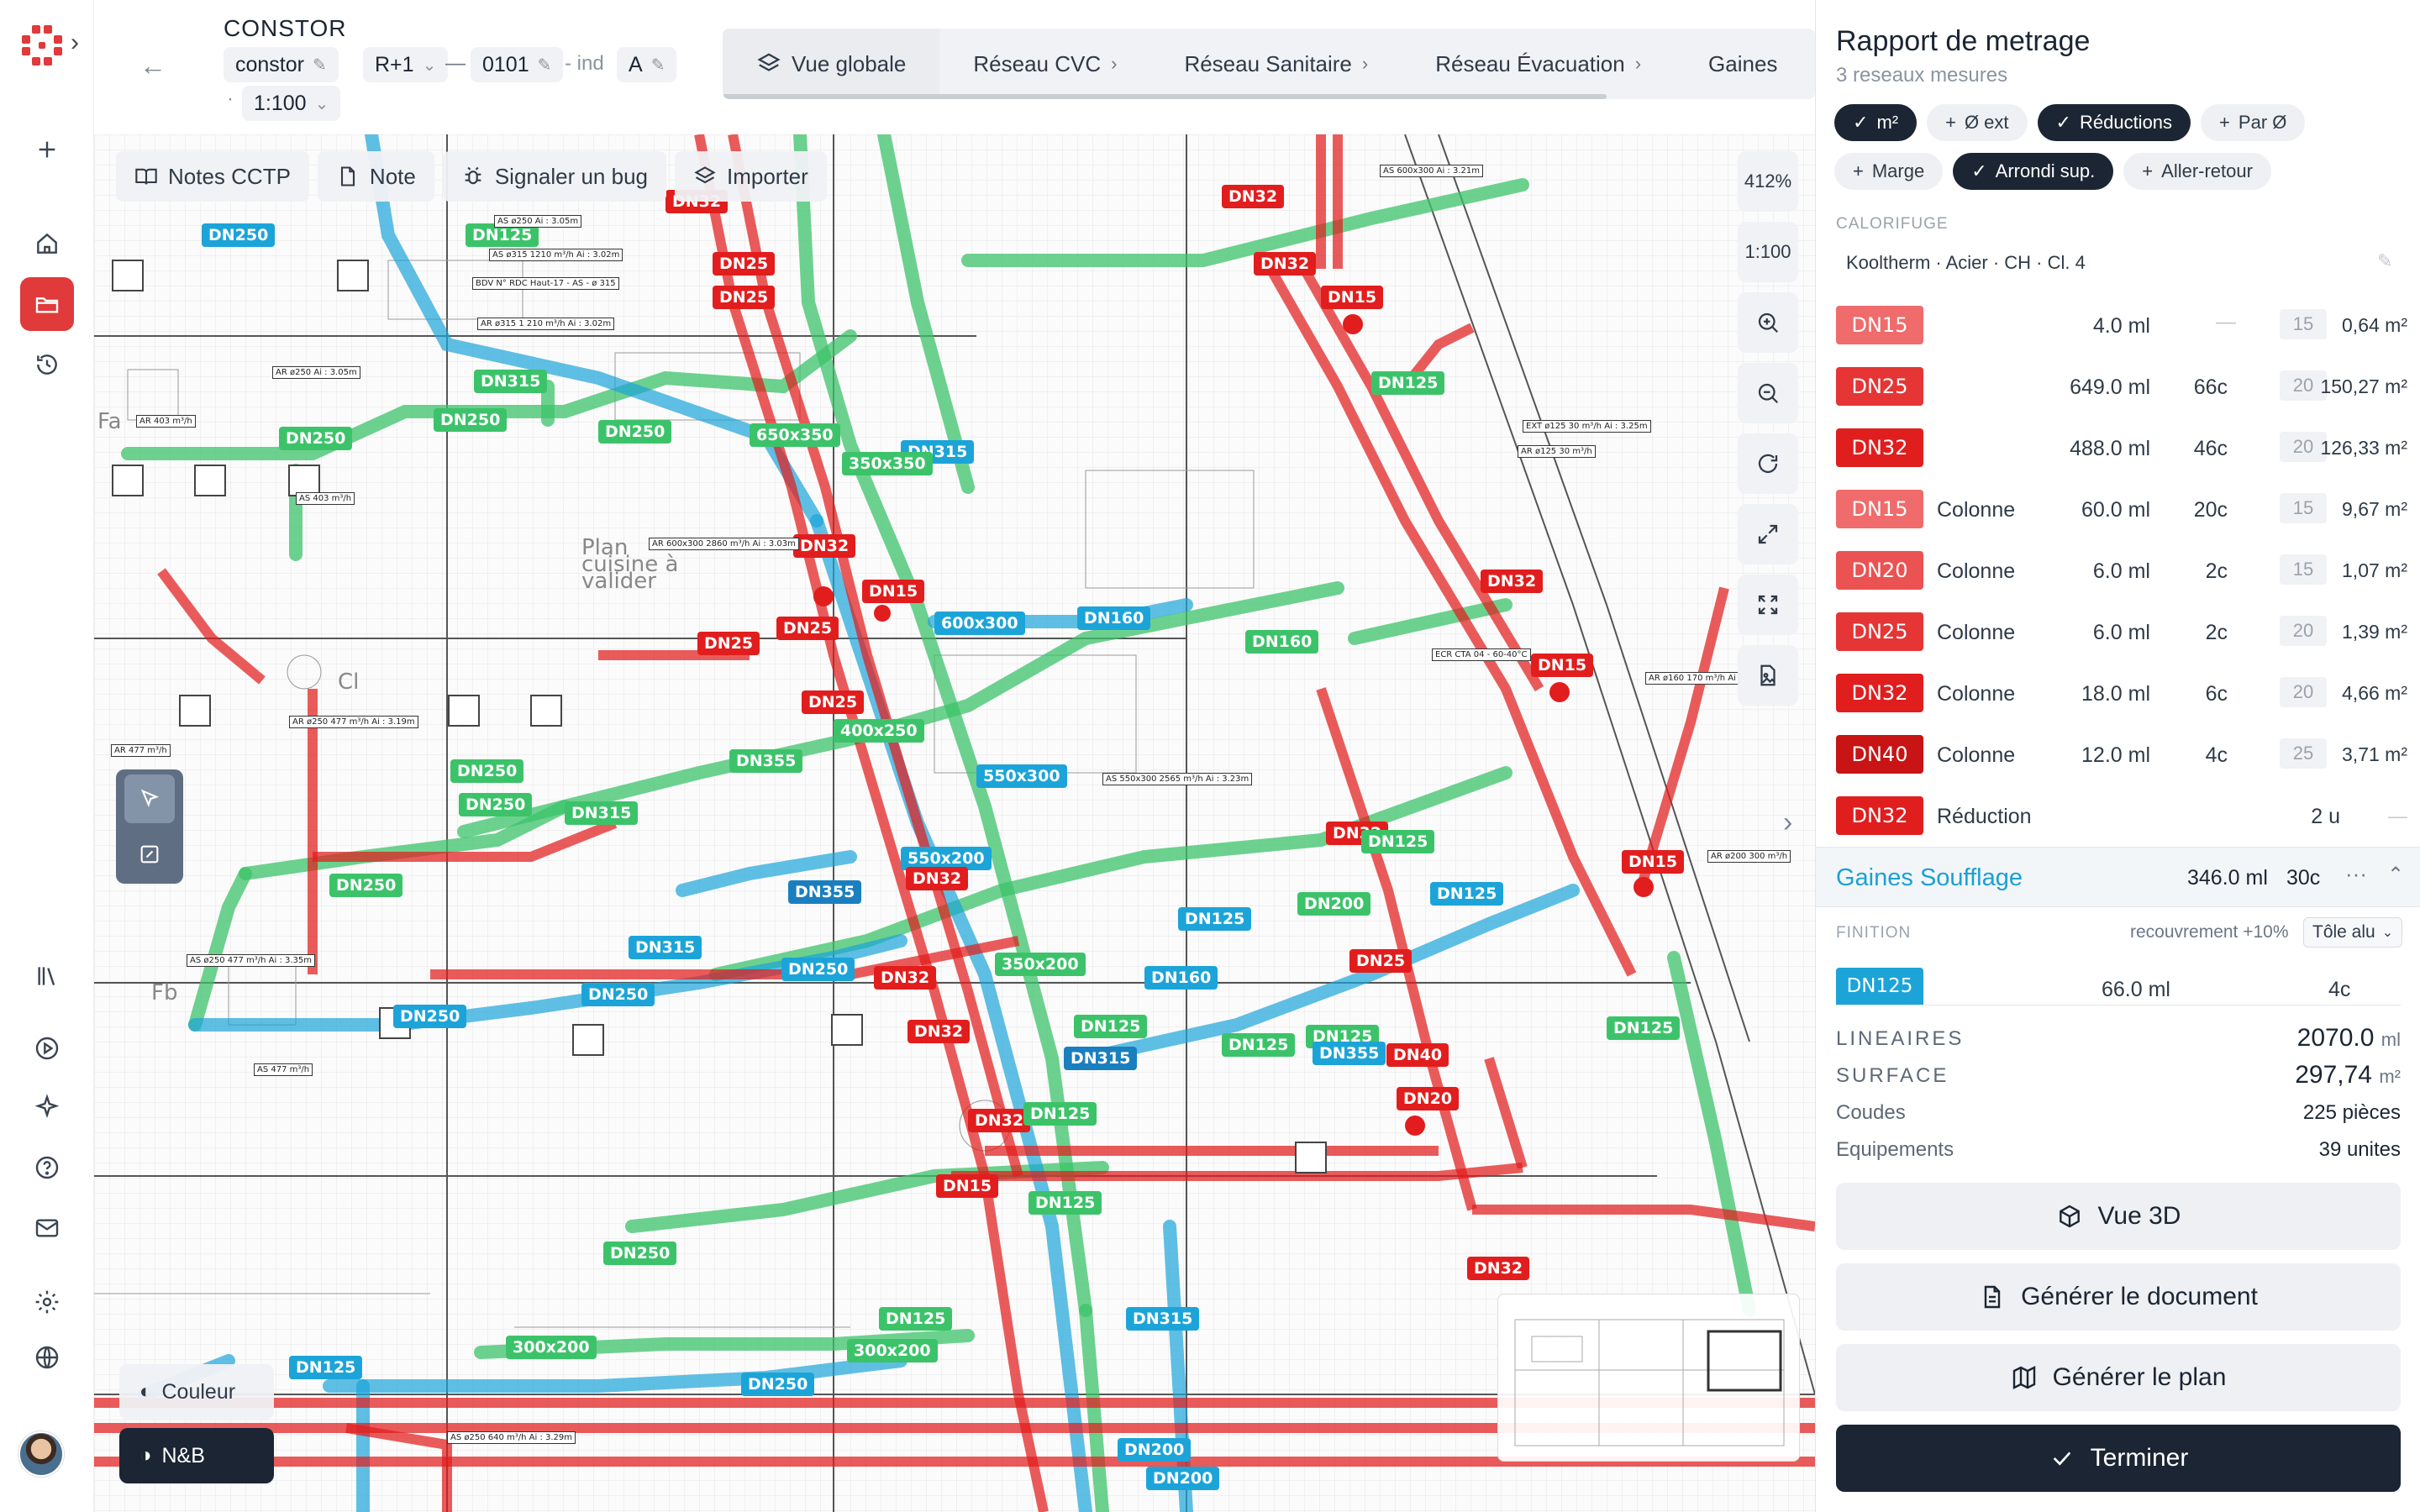 The image size is (2420, 1512). What do you see at coordinates (1114, 618) in the screenshot?
I see `duct-tag: DN160` at bounding box center [1114, 618].